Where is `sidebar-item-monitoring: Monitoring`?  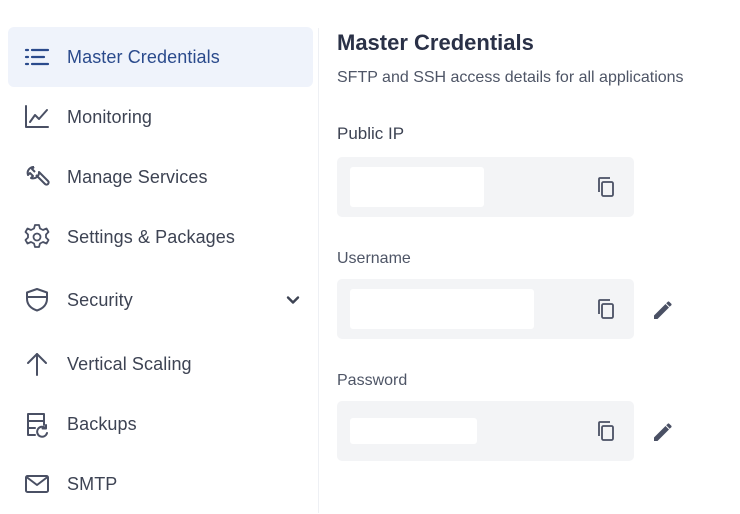
sidebar-item-monitoring: Monitoring is located at coordinates (160, 117).